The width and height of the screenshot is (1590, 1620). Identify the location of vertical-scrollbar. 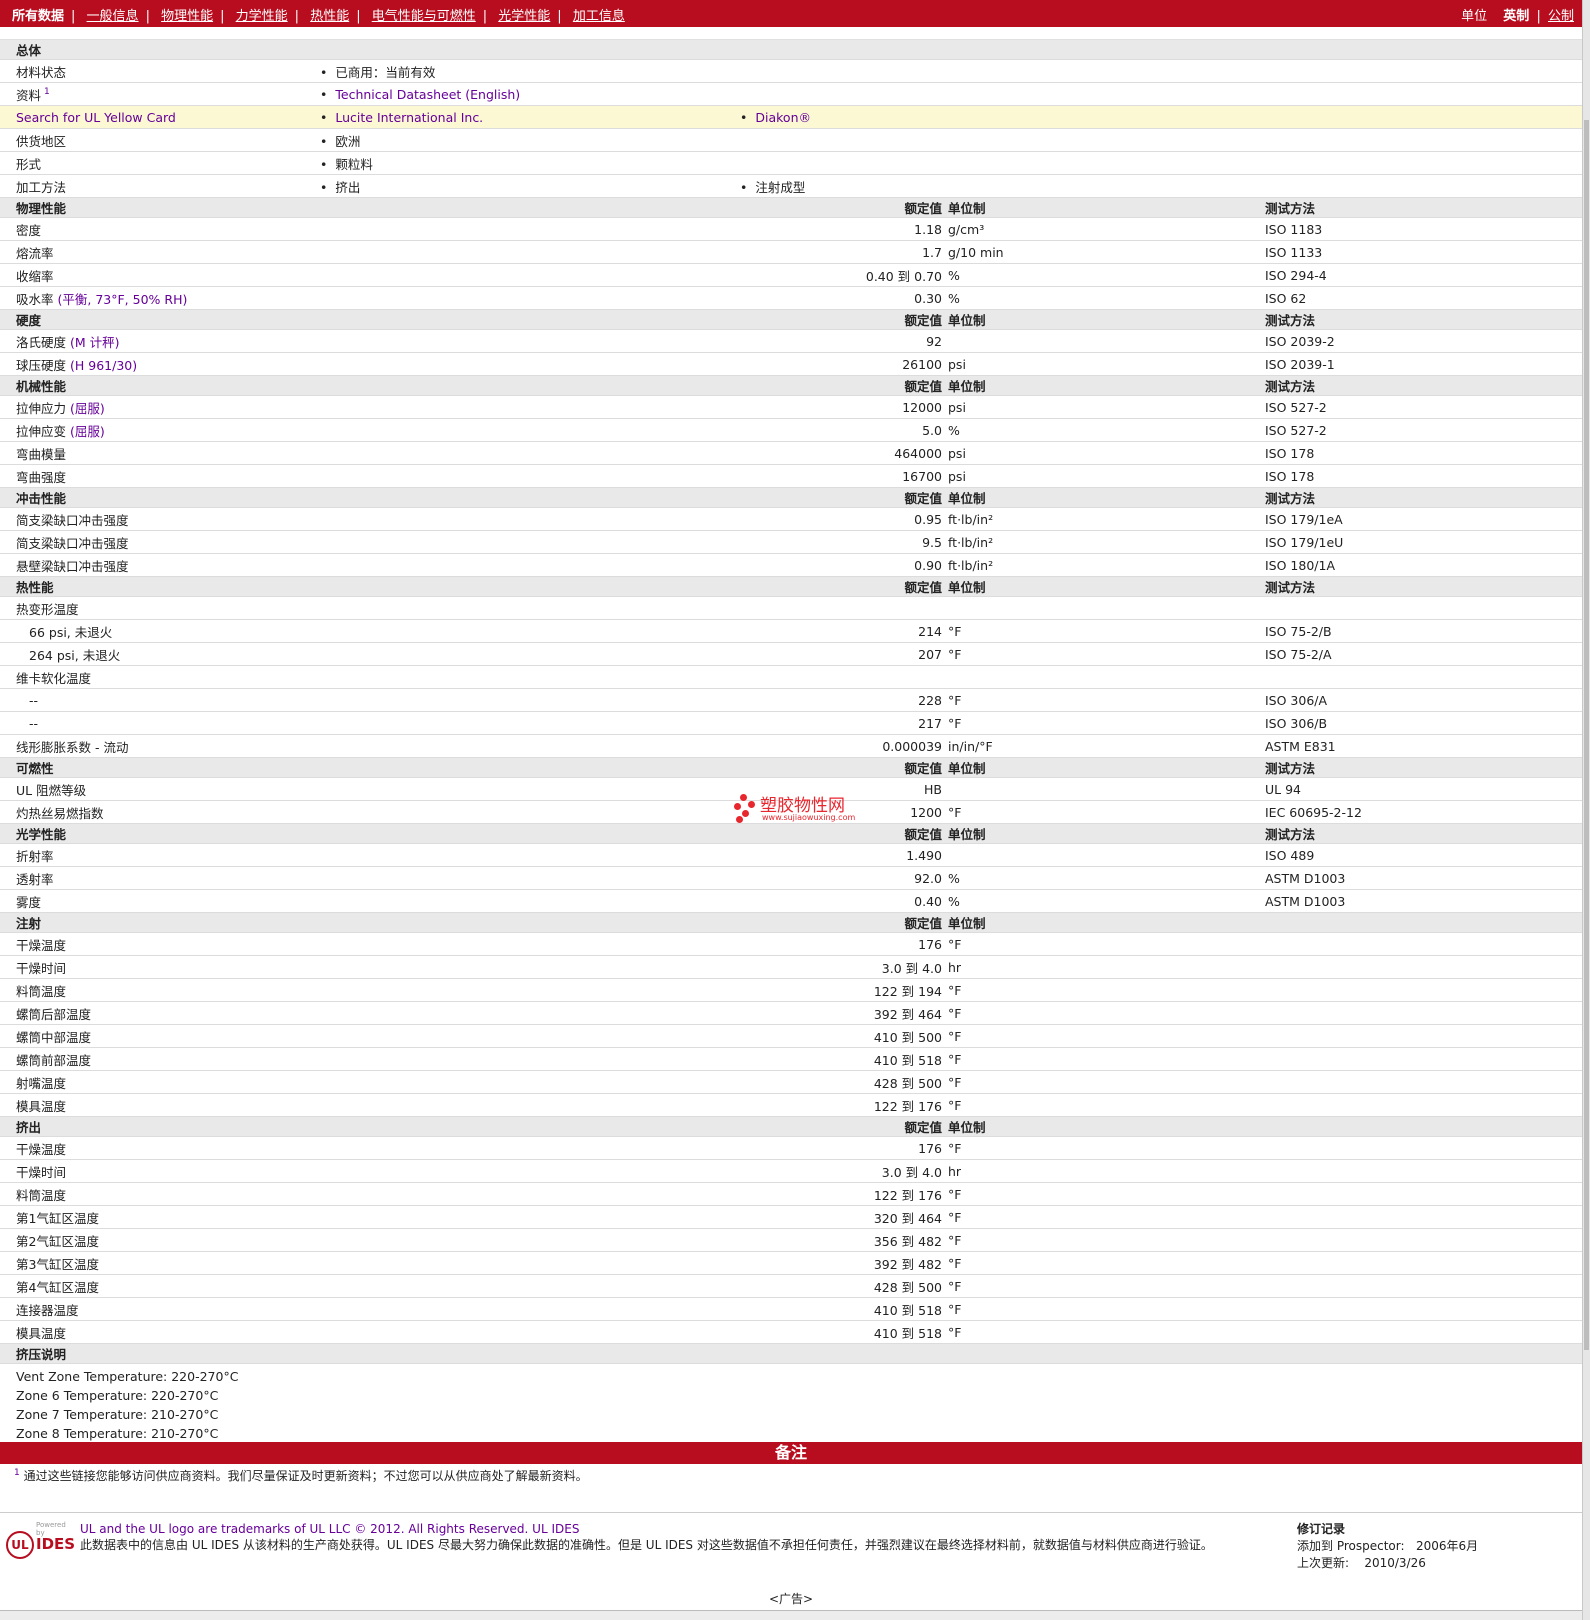
(1586, 810).